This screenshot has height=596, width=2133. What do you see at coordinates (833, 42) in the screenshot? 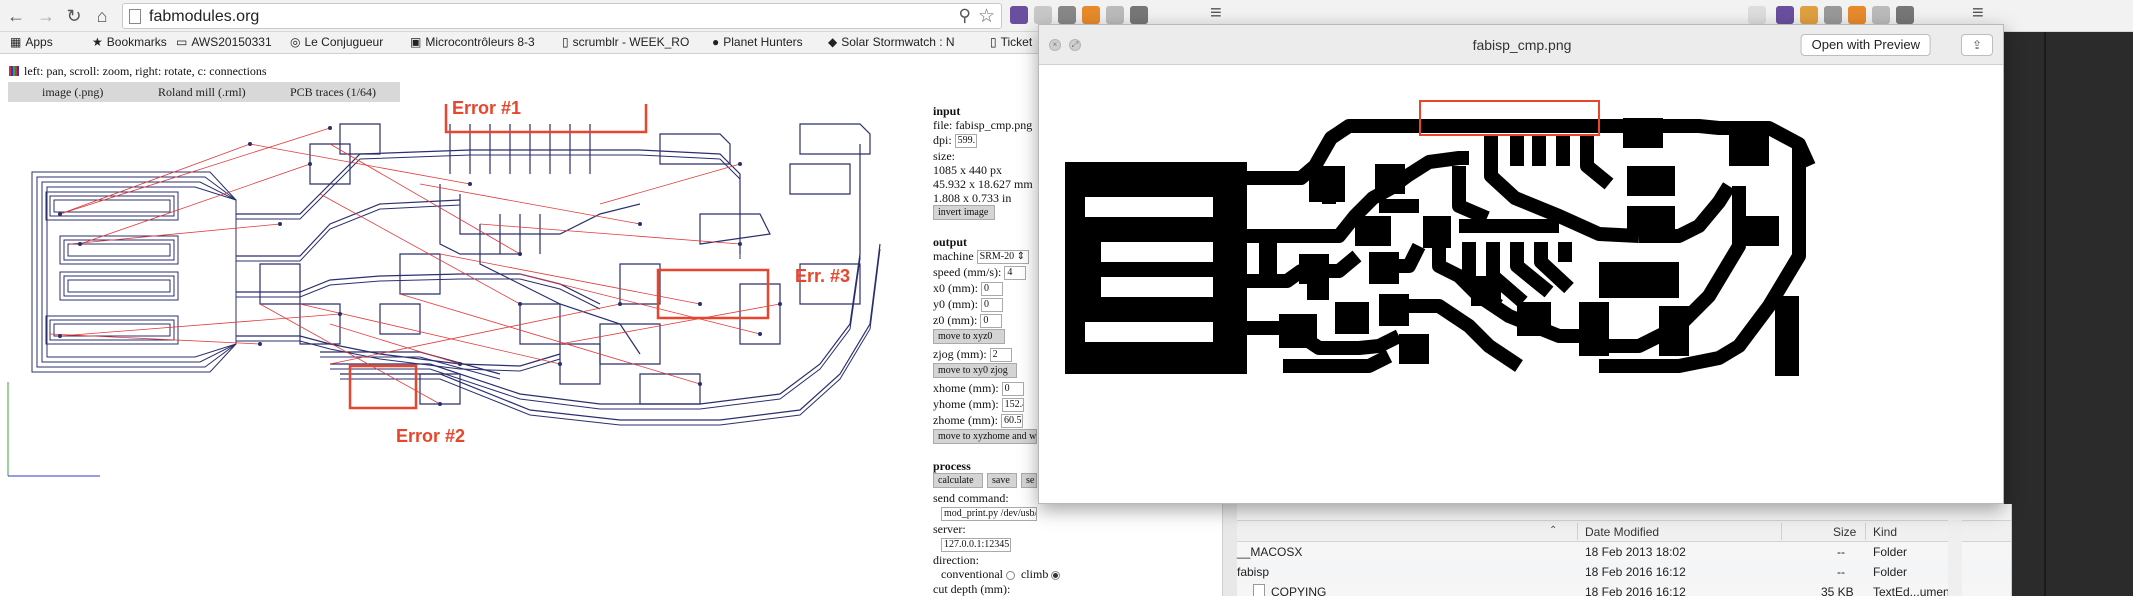
I see `solar-icon: ◆` at bounding box center [833, 42].